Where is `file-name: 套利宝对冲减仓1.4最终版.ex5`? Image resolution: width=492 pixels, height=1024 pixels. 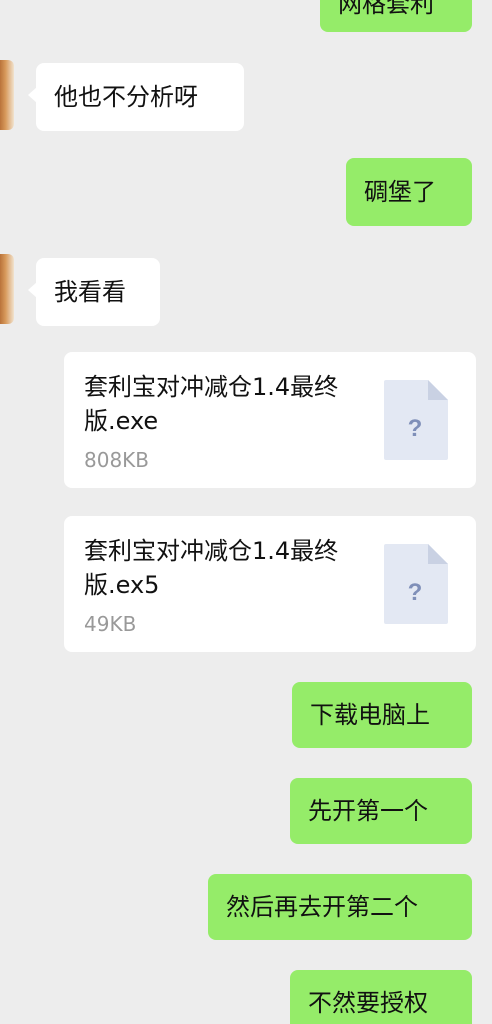 file-name: 套利宝对冲减仓1.4最终版.ex5 is located at coordinates (211, 568).